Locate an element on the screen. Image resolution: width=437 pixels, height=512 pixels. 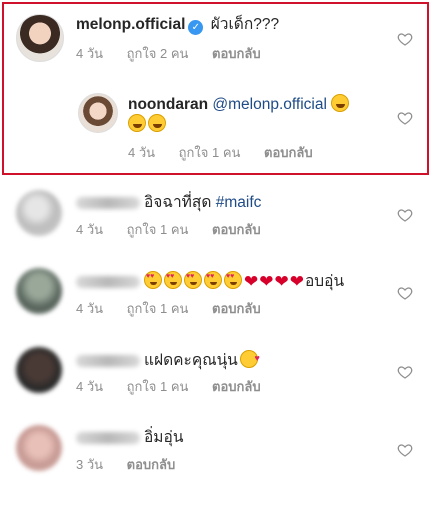
comment-text: อบอุ่น is located at coordinates (325, 281).